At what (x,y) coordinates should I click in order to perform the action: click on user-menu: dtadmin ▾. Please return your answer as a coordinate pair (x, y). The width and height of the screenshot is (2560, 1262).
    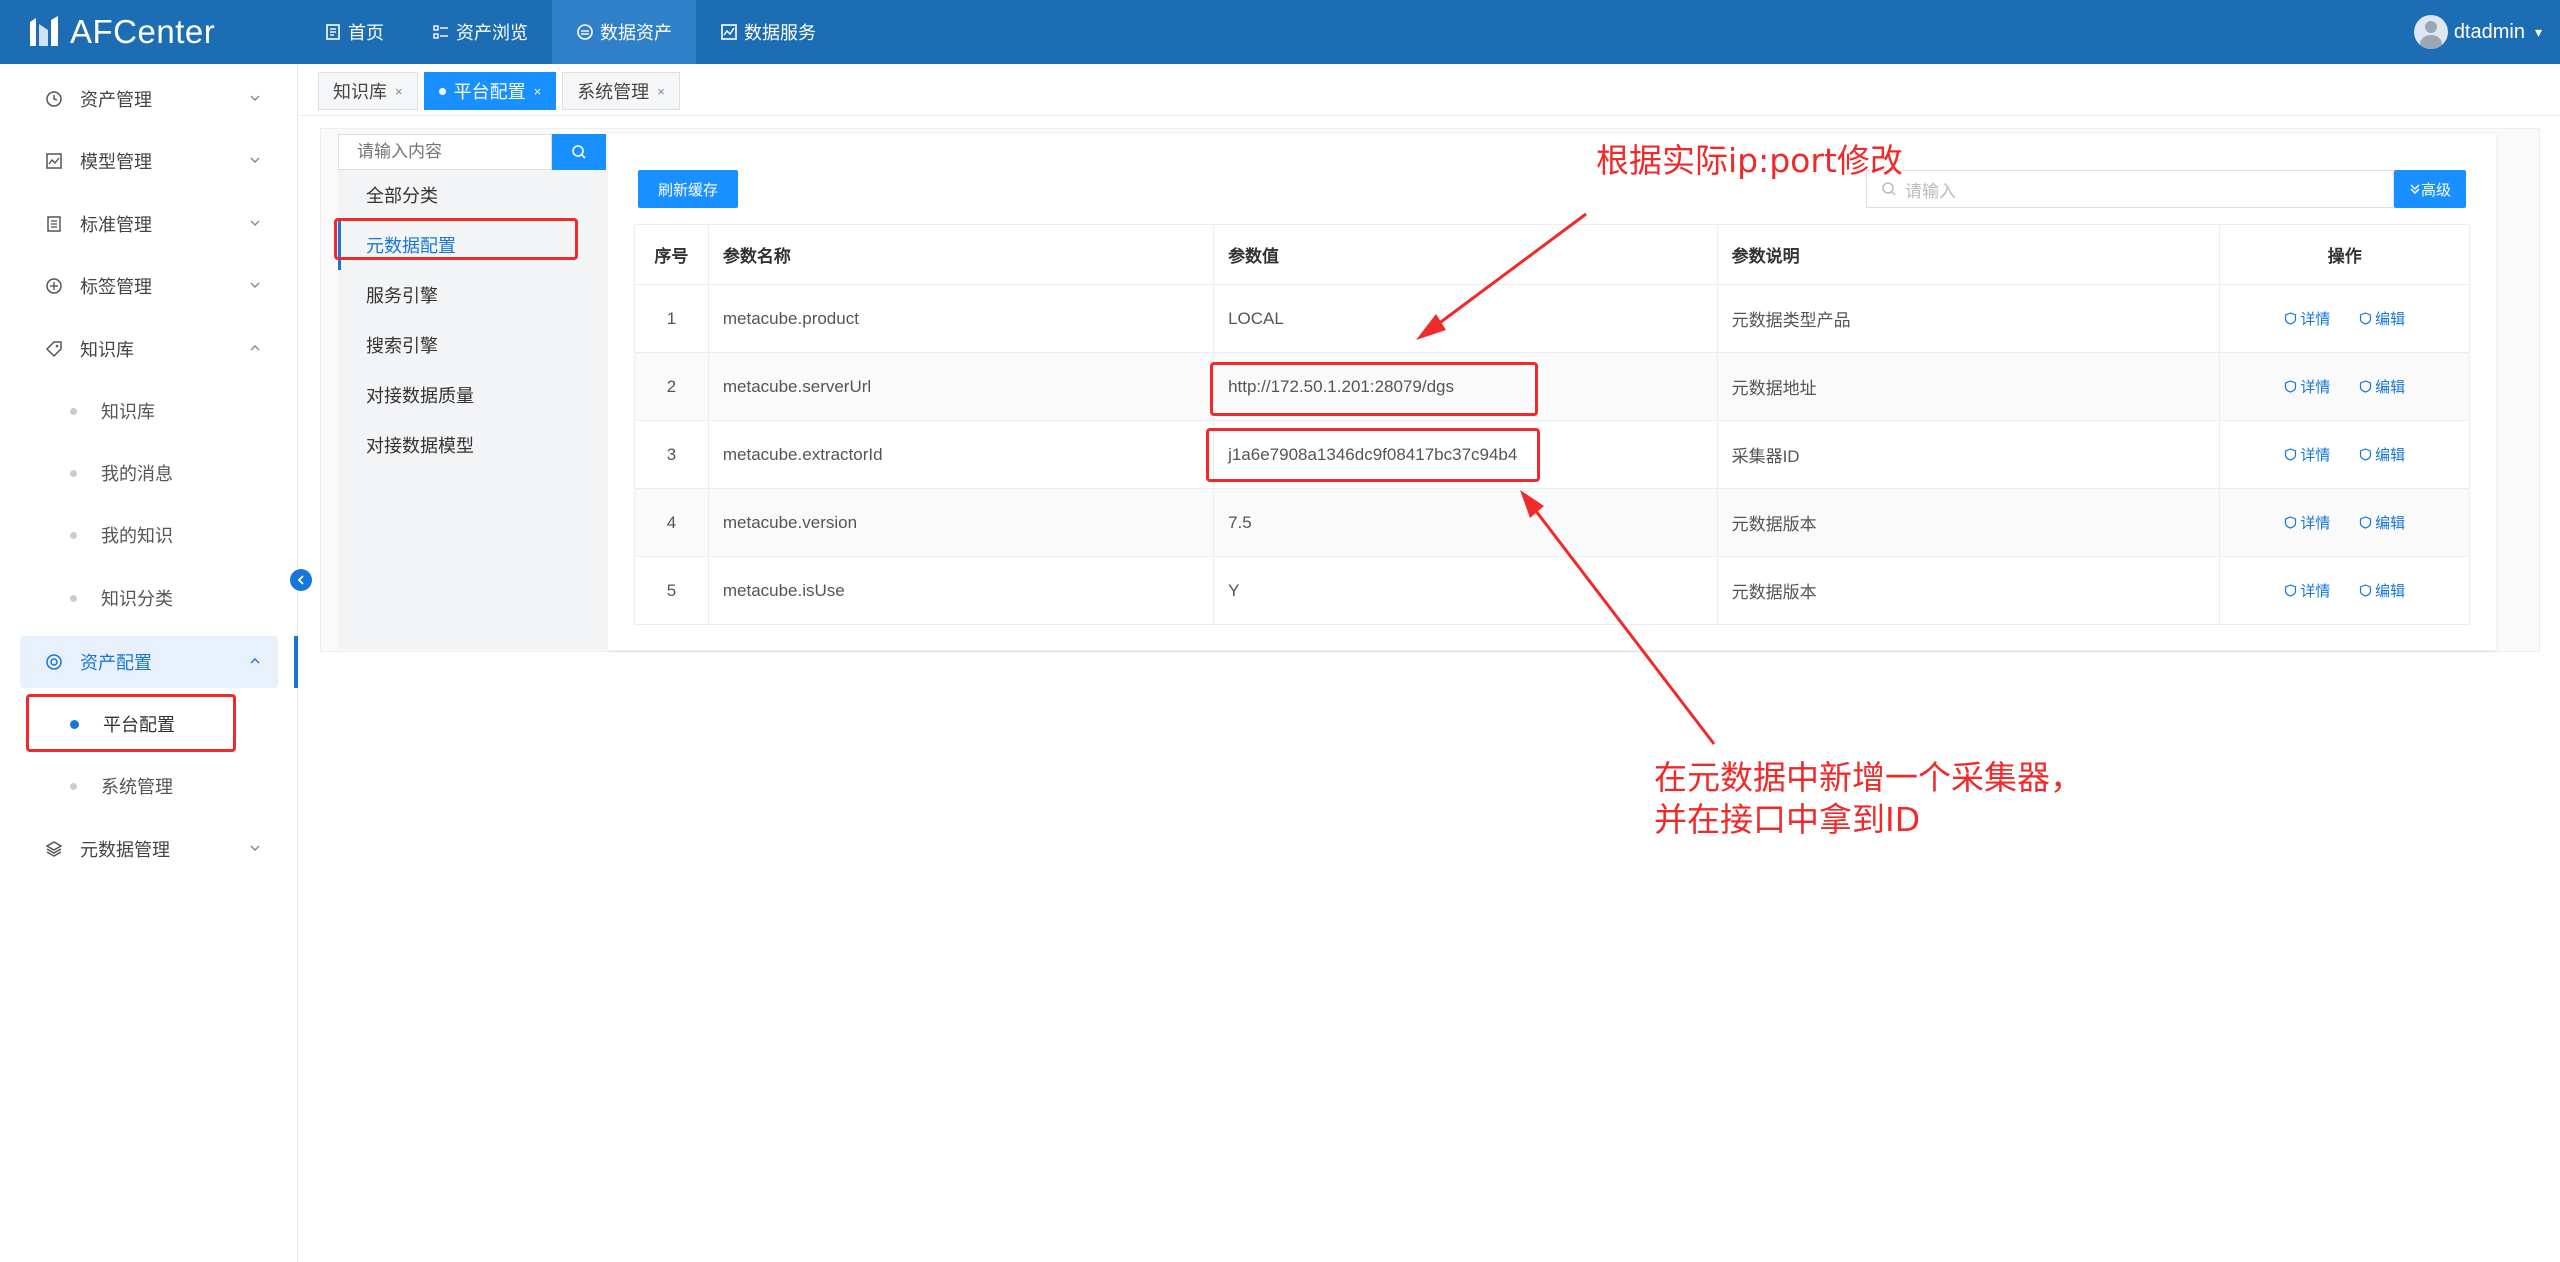
    Looking at the image, I should click on (2477, 32).